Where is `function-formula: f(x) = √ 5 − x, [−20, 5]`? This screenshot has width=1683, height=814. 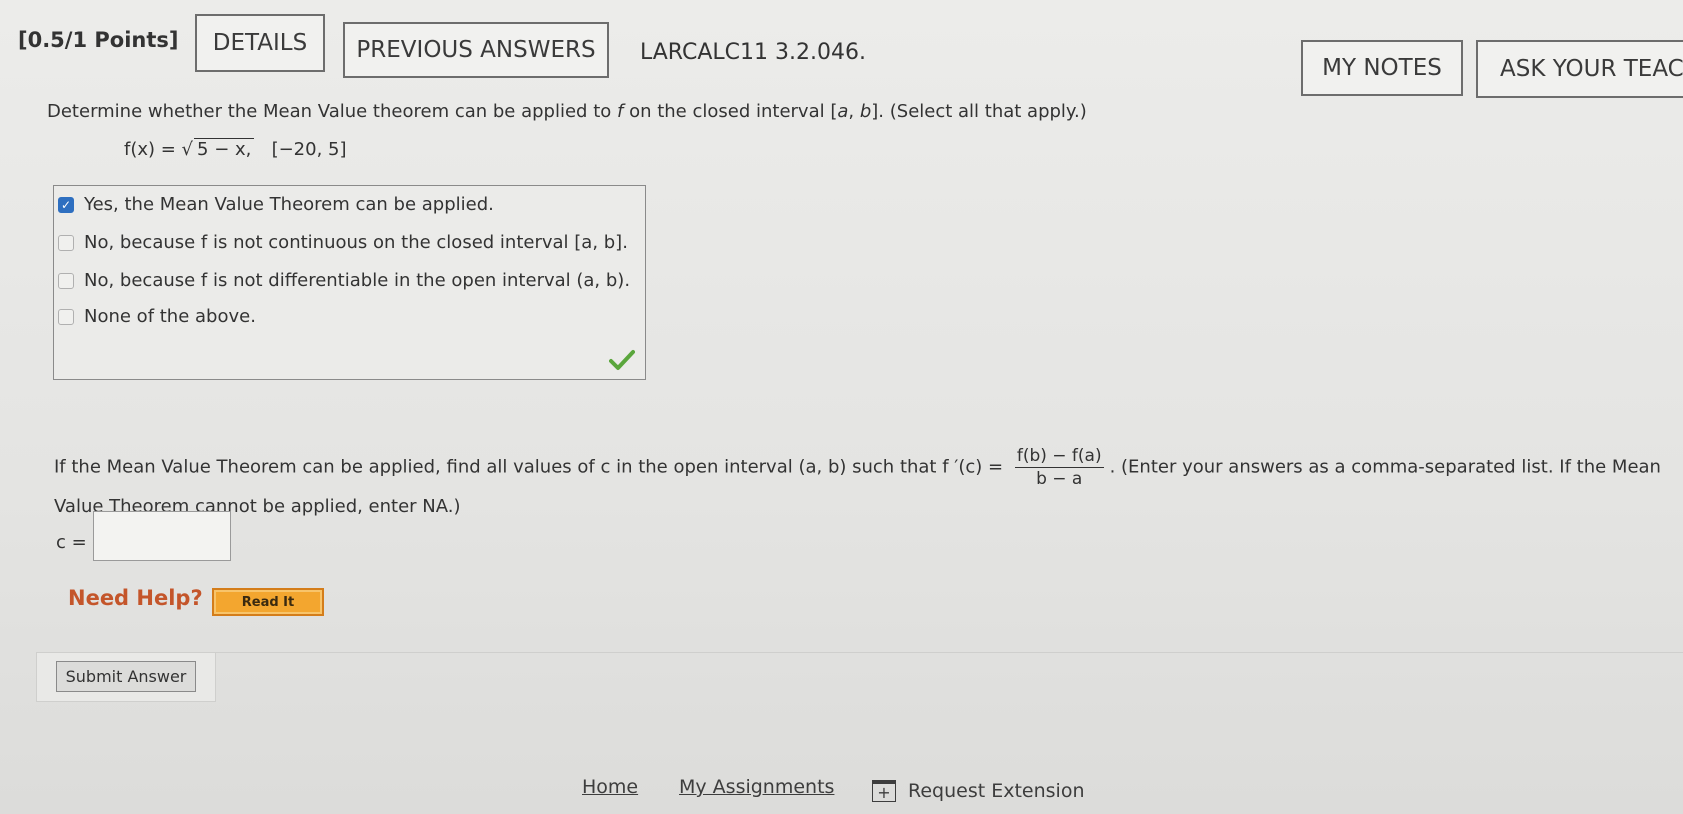 function-formula: f(x) = √ 5 − x, [−20, 5] is located at coordinates (235, 149).